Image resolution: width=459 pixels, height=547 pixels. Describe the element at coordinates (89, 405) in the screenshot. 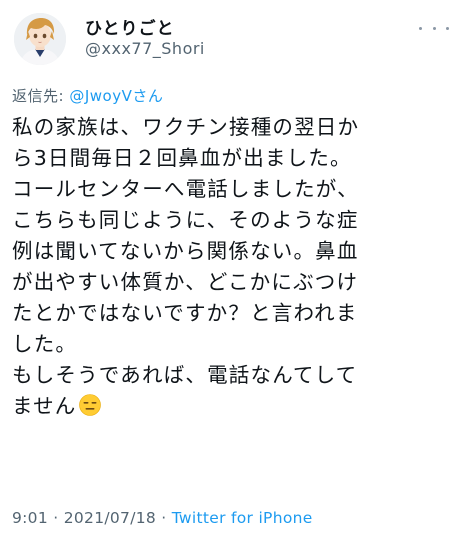

I see `expressionless-face-emoji-icon` at that location.